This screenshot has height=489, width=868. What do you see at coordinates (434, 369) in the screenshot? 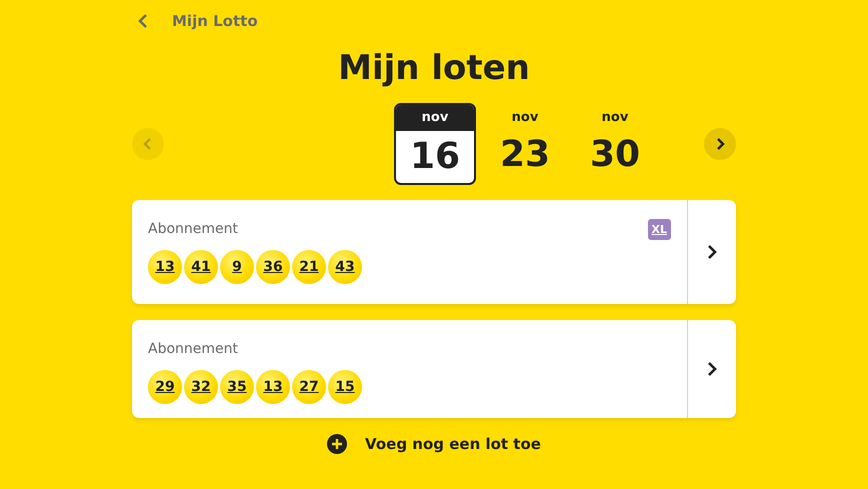
I see `ticket-card: Abonnement 29 32 35 13 27 15` at bounding box center [434, 369].